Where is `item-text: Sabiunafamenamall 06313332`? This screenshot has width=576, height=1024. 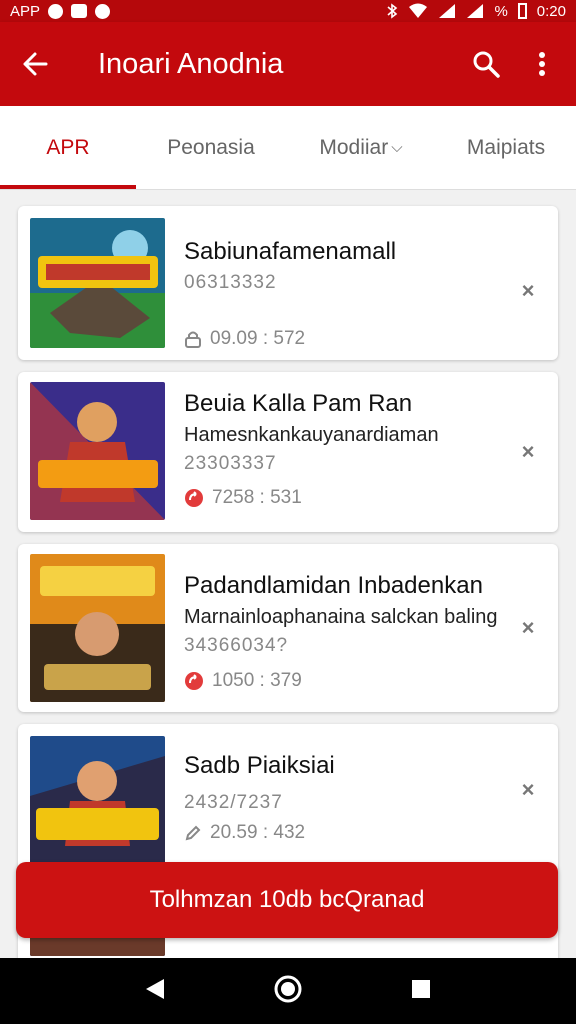
item-text: Sabiunafamenamall 06313332 is located at coordinates (341, 266).